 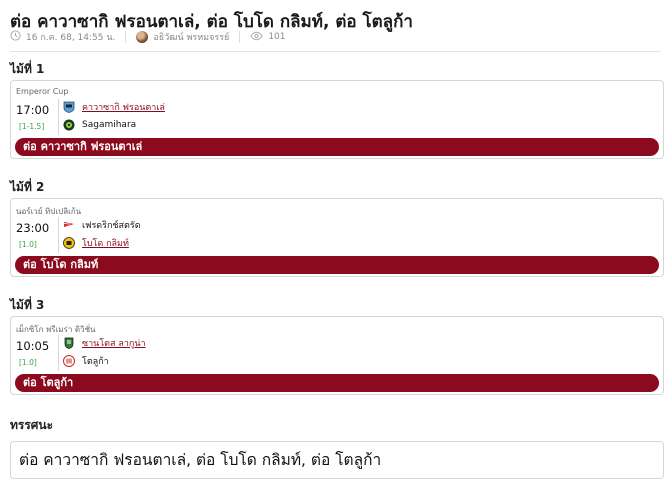 What do you see at coordinates (123, 107) in the screenshot?
I see `team-name: คาวาซากิ ฟรอนตาเล่` at bounding box center [123, 107].